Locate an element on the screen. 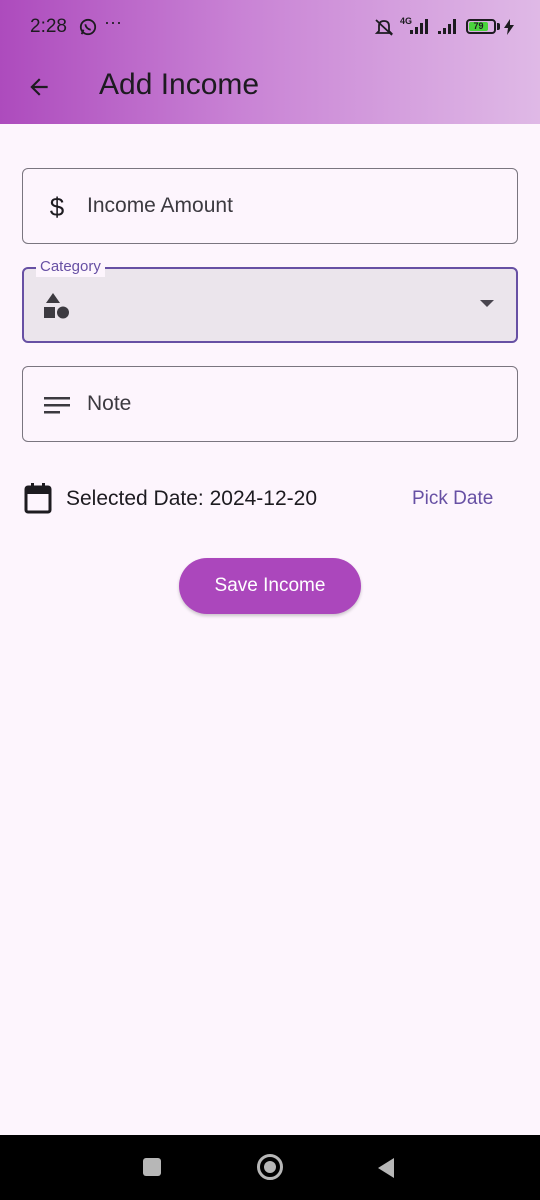 The height and width of the screenshot is (1200, 540). calendar-icon is located at coordinates (38, 498).